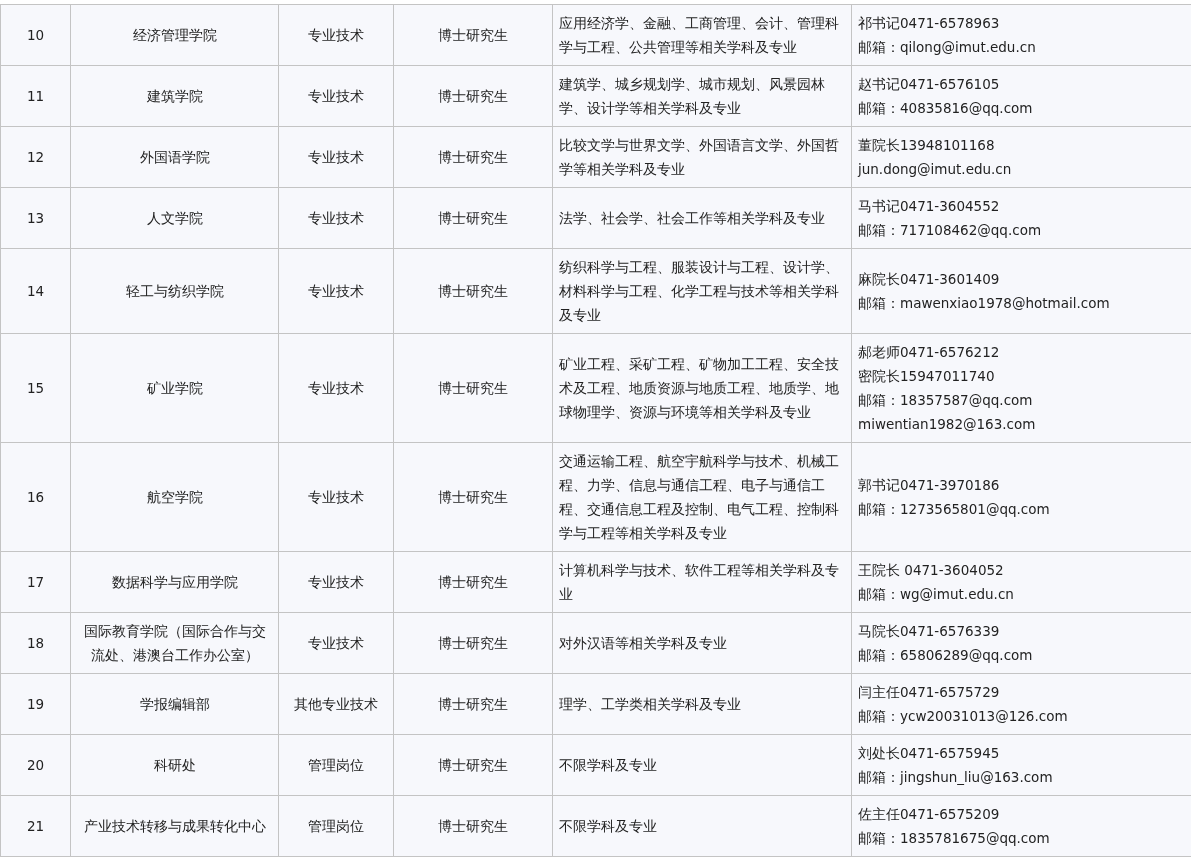  What do you see at coordinates (954, 838) in the screenshot?
I see `contact-line: 邮箱：1835781675@qq.com` at bounding box center [954, 838].